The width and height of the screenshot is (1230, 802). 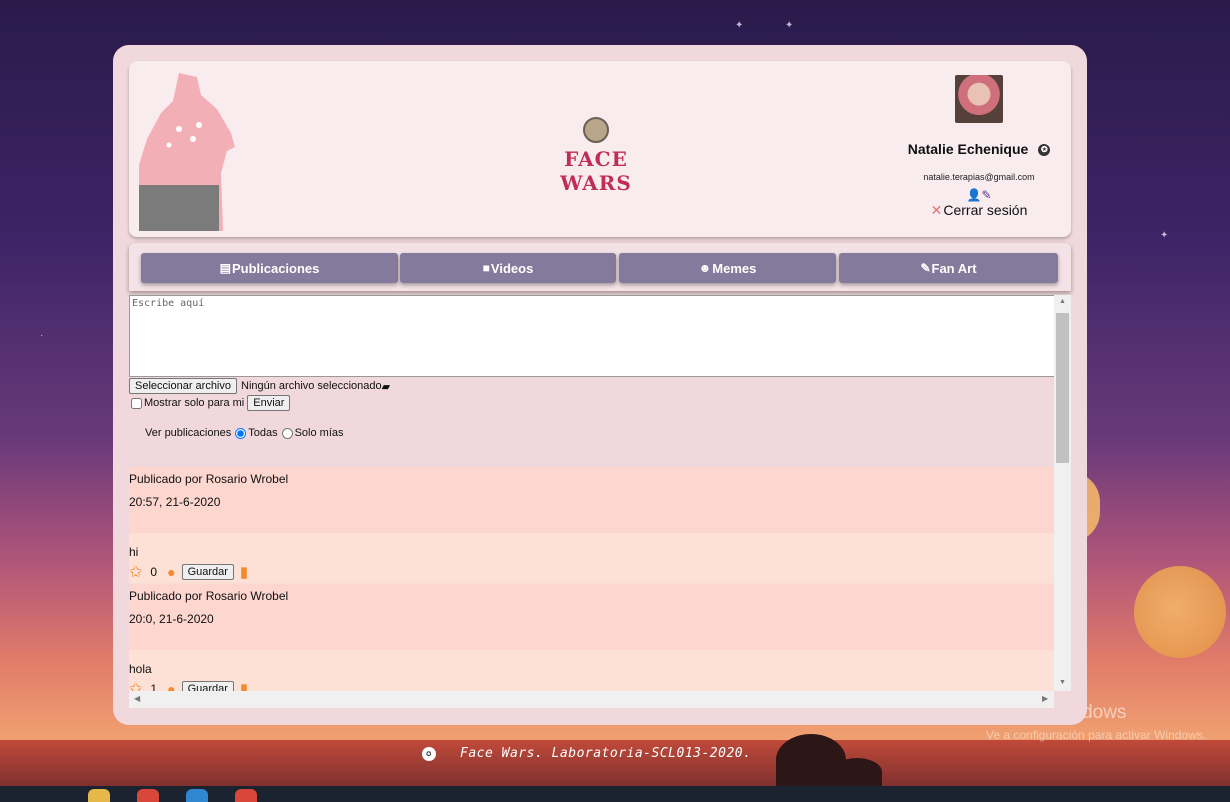 I want to click on like-count: 0, so click(x=154, y=572).